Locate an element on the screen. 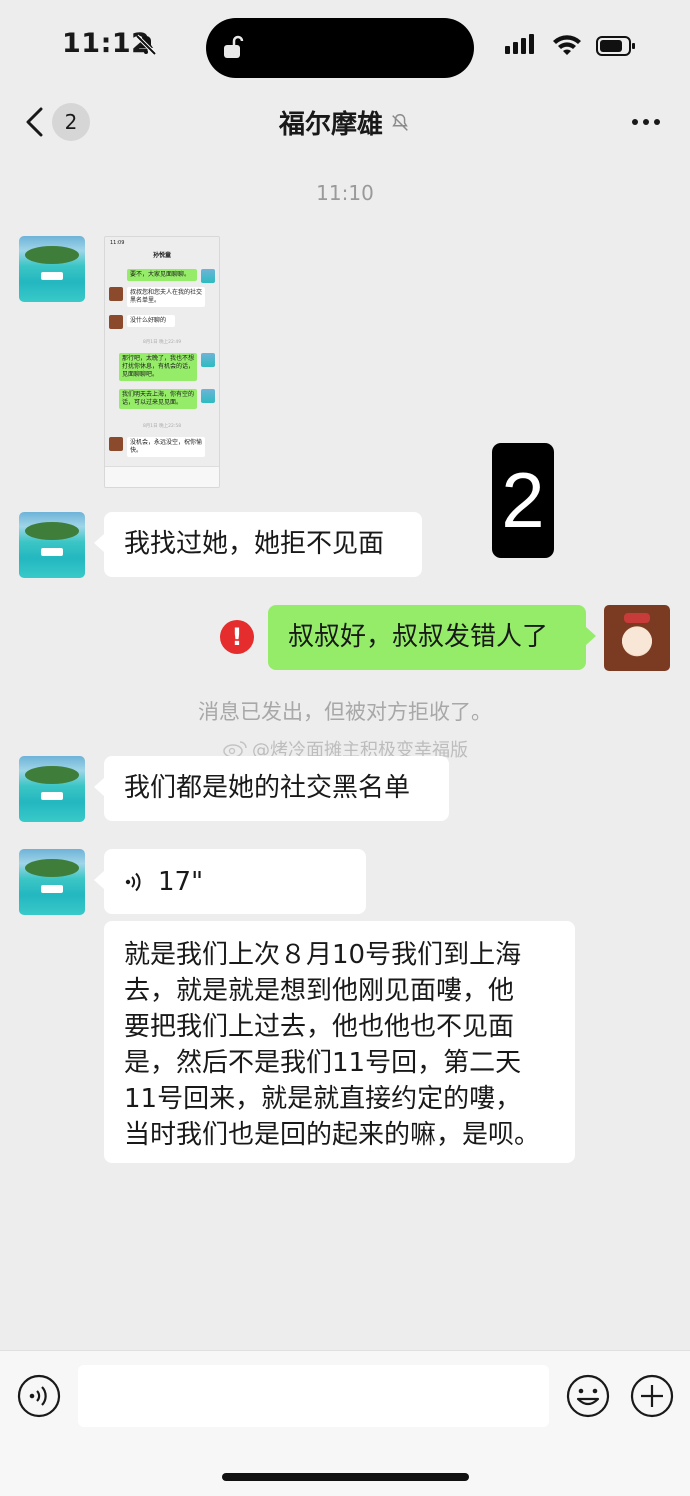 The width and height of the screenshot is (690, 1496). voice-input-icon is located at coordinates (39, 1396).